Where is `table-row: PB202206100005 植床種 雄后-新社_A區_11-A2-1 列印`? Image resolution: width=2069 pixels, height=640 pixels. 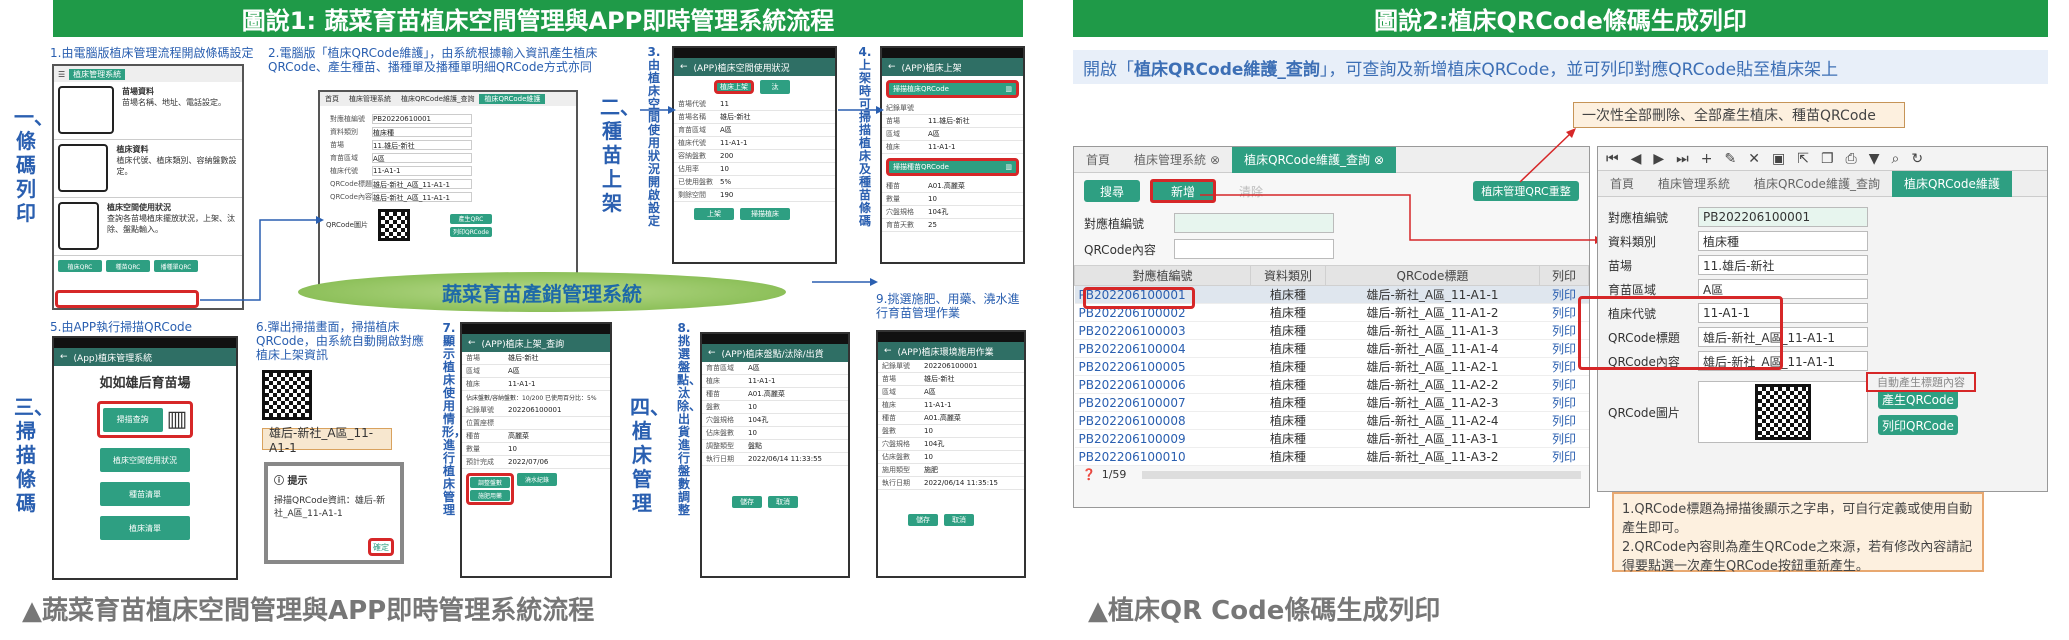
table-row: PB202206100005 植床種 雄后-新社_A區_11-A2-1 列印 is located at coordinates (1331, 366).